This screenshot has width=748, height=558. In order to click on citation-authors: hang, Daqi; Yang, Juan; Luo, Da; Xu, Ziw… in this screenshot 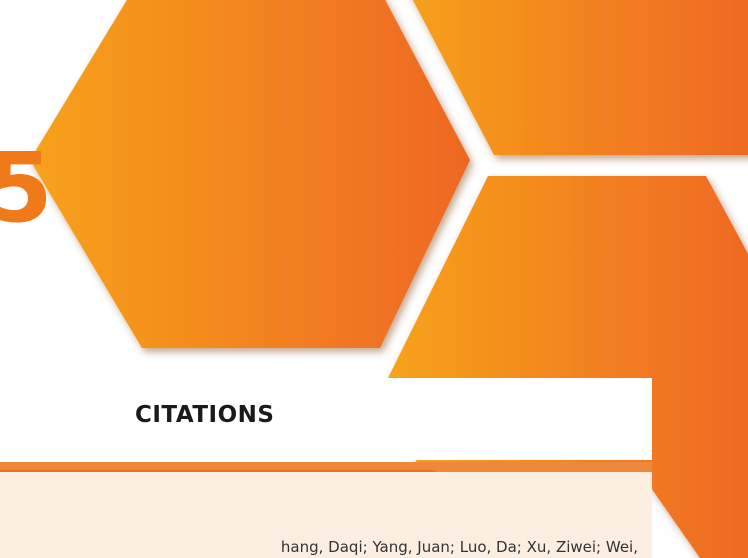, I will do `click(459, 547)`.